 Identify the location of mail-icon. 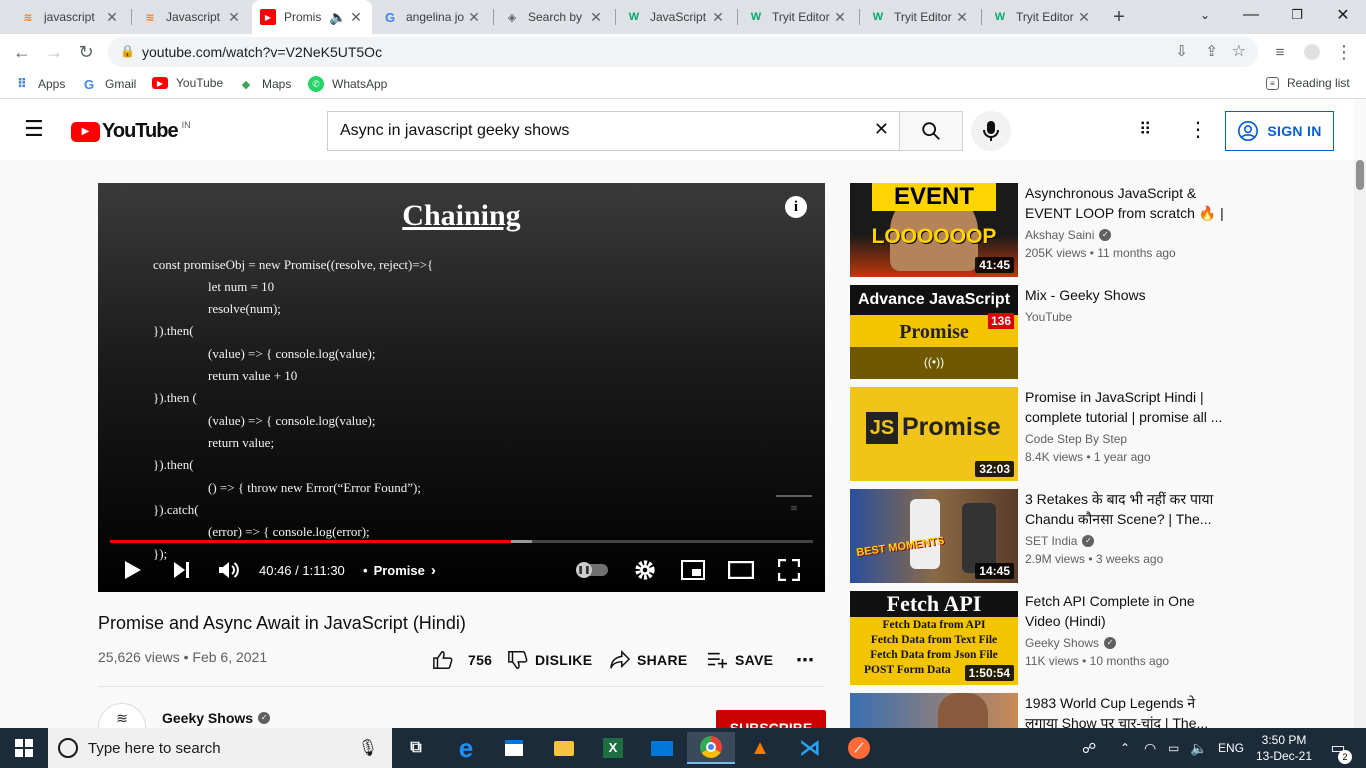
(662, 748).